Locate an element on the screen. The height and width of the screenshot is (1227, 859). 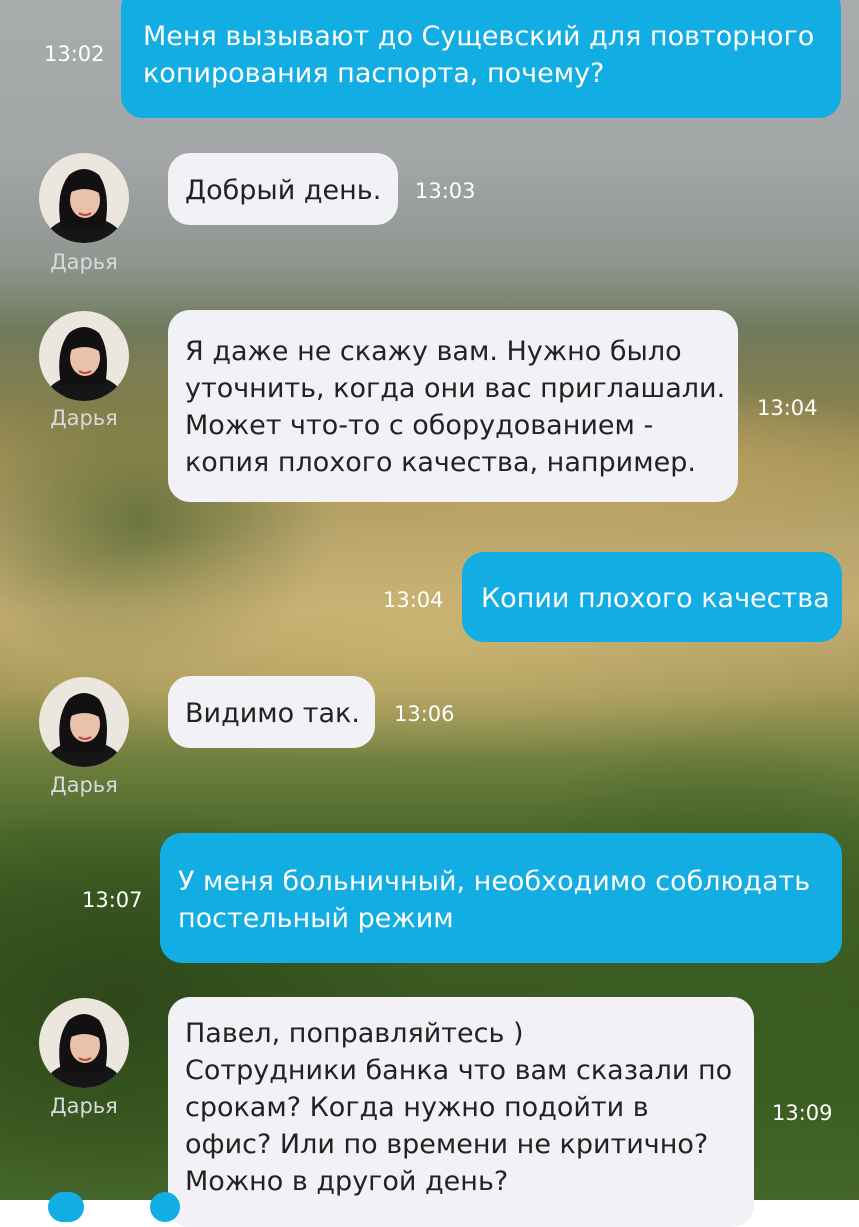
message-time: 13:06 is located at coordinates (424, 714).